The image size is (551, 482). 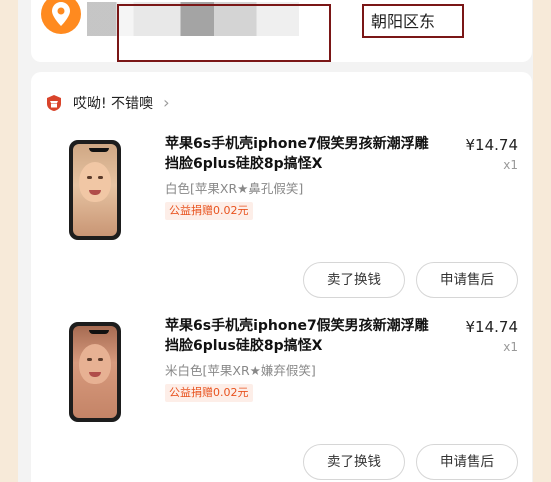 What do you see at coordinates (166, 102) in the screenshot?
I see `chevron-right-icon: ›` at bounding box center [166, 102].